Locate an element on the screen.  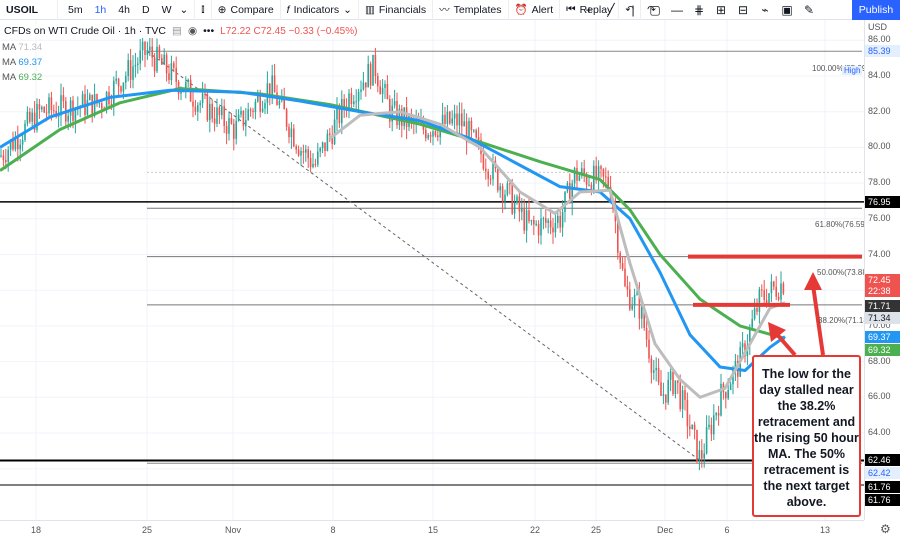
high-label: High is located at coordinates (852, 70).